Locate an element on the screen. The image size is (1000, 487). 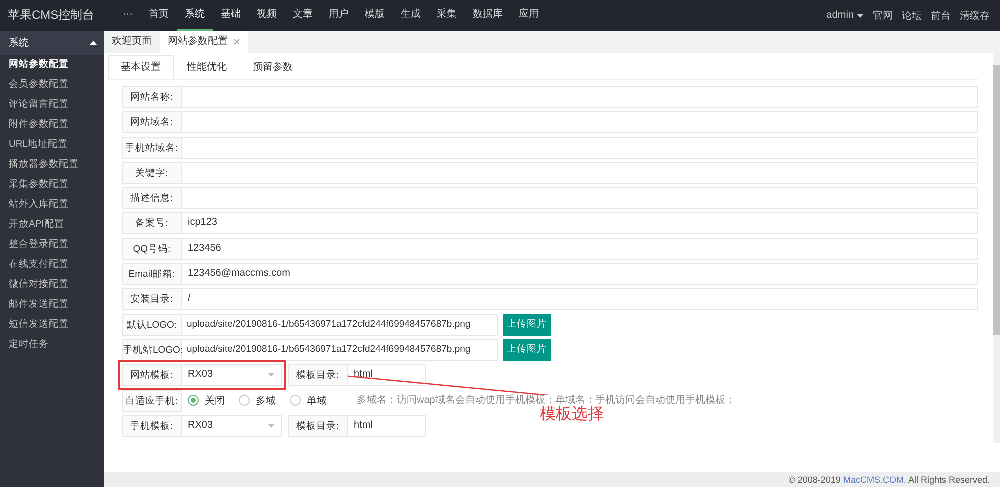
sidebar-item: 开放API配置 is located at coordinates (52, 225).